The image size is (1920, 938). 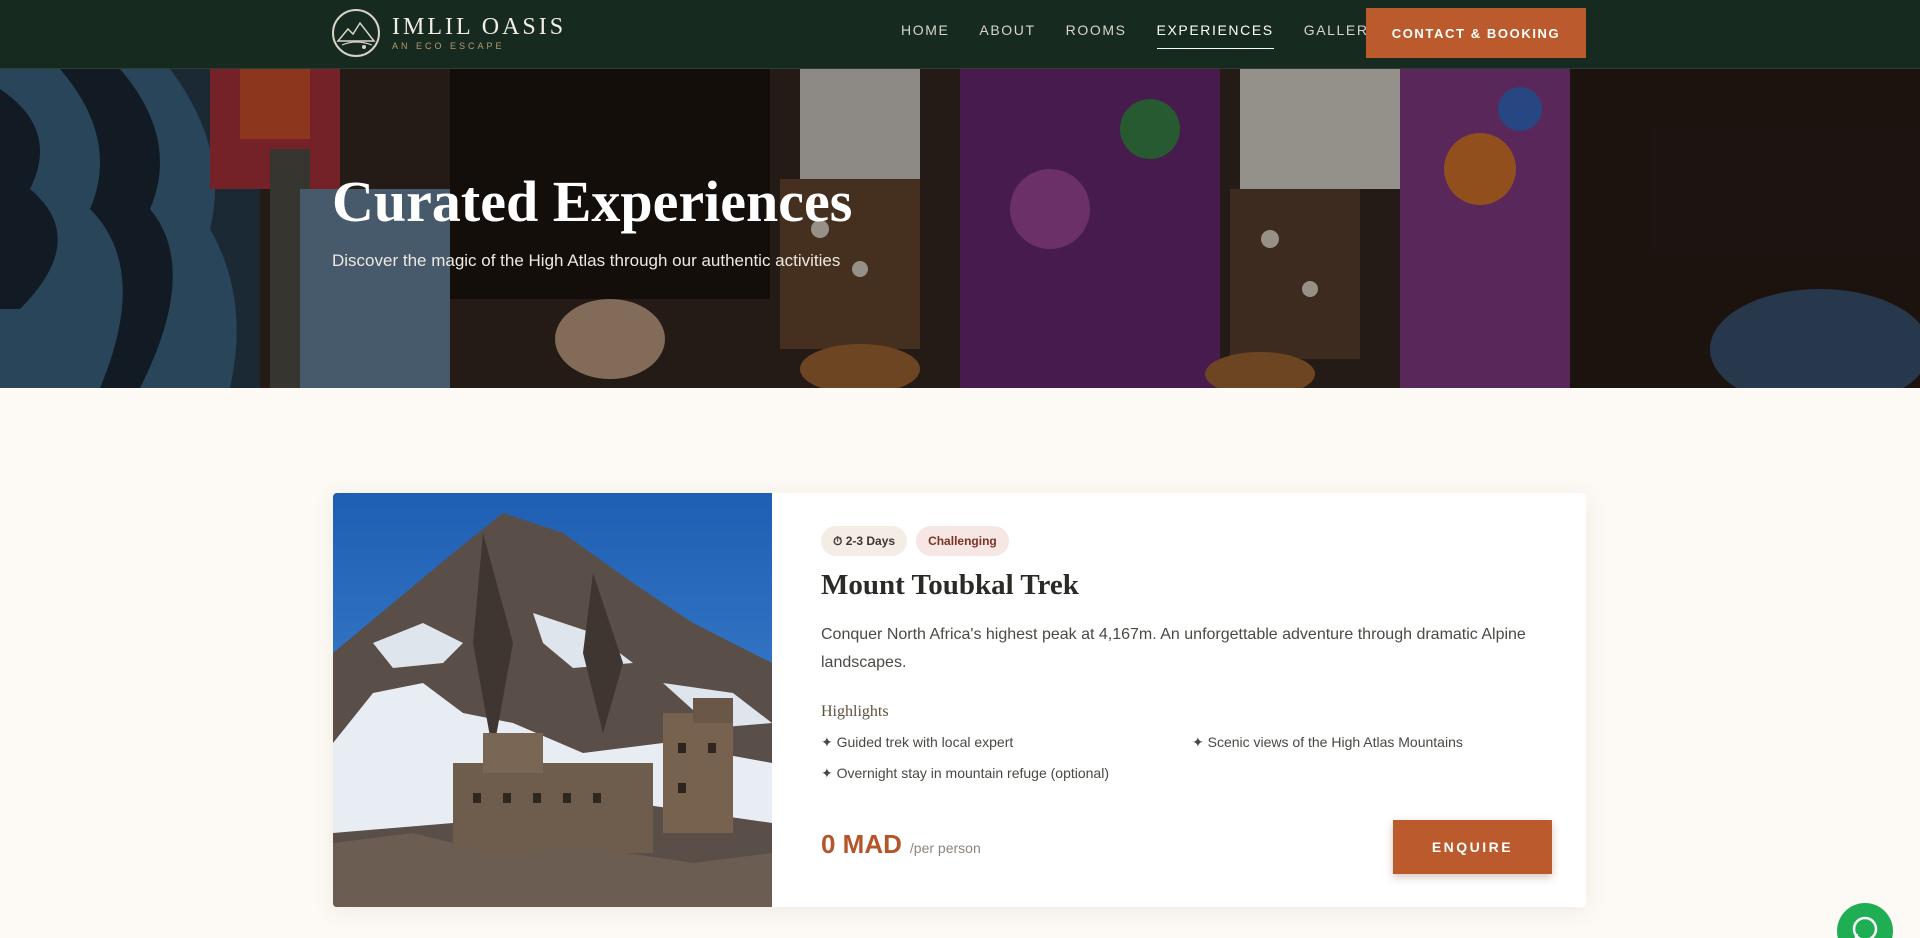 What do you see at coordinates (1155, 35) in the screenshot?
I see `main-nav: HOME ABOUT ROOMS EXPERIENCES GALLERY` at bounding box center [1155, 35].